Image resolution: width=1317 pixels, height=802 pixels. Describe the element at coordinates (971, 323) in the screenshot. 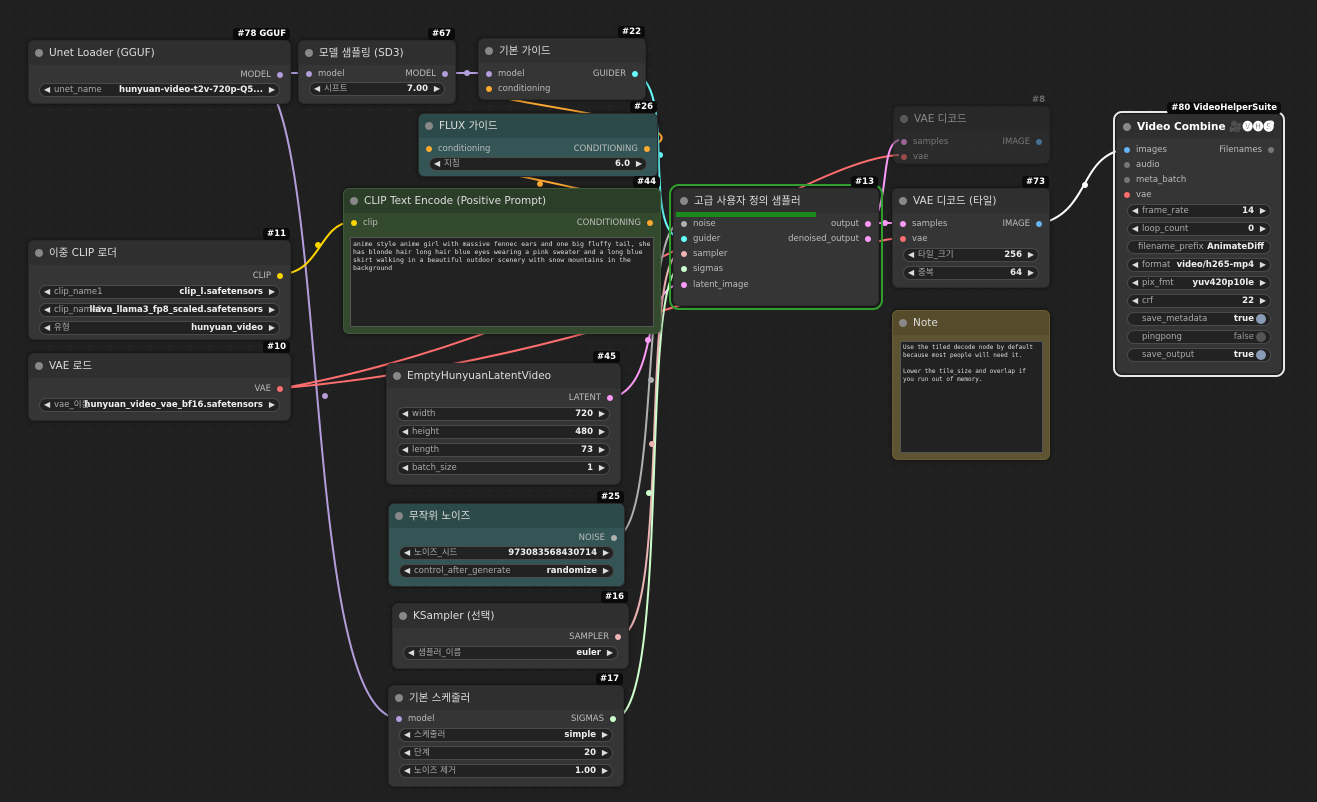

I see `node-title-bar: Note` at that location.